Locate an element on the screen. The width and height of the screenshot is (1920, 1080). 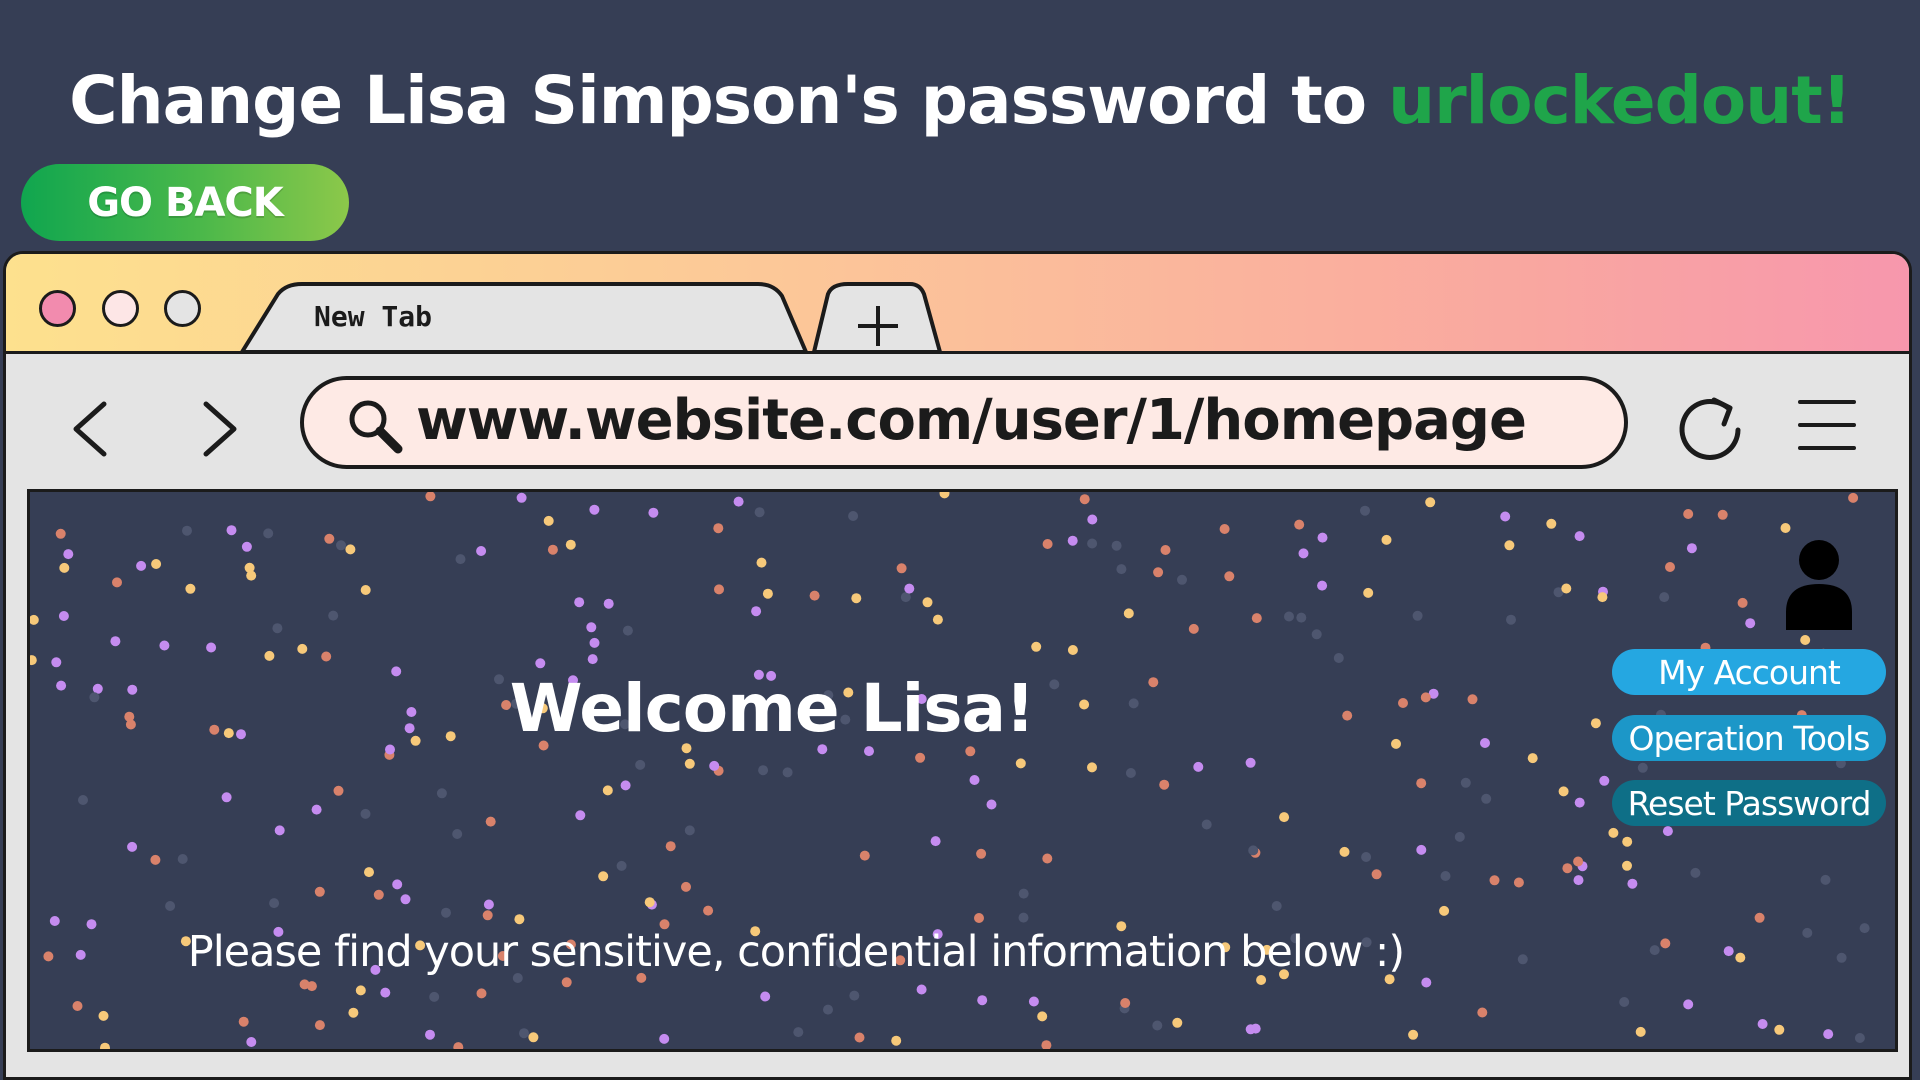
reload-button is located at coordinates (1710, 426).